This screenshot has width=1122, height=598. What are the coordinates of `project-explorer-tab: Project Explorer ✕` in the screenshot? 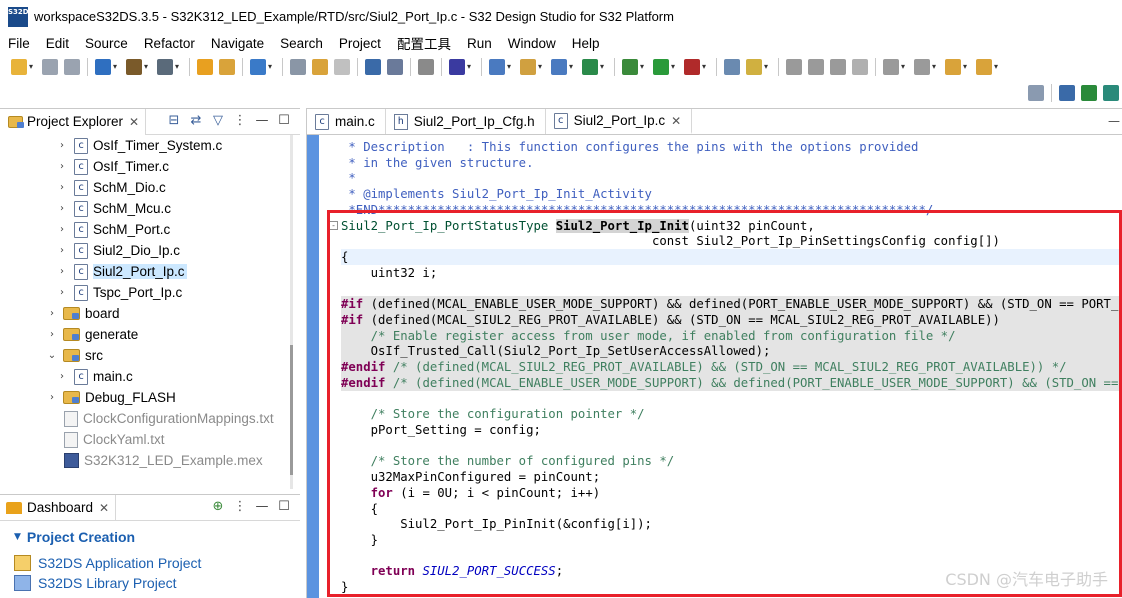 It's located at (73, 121).